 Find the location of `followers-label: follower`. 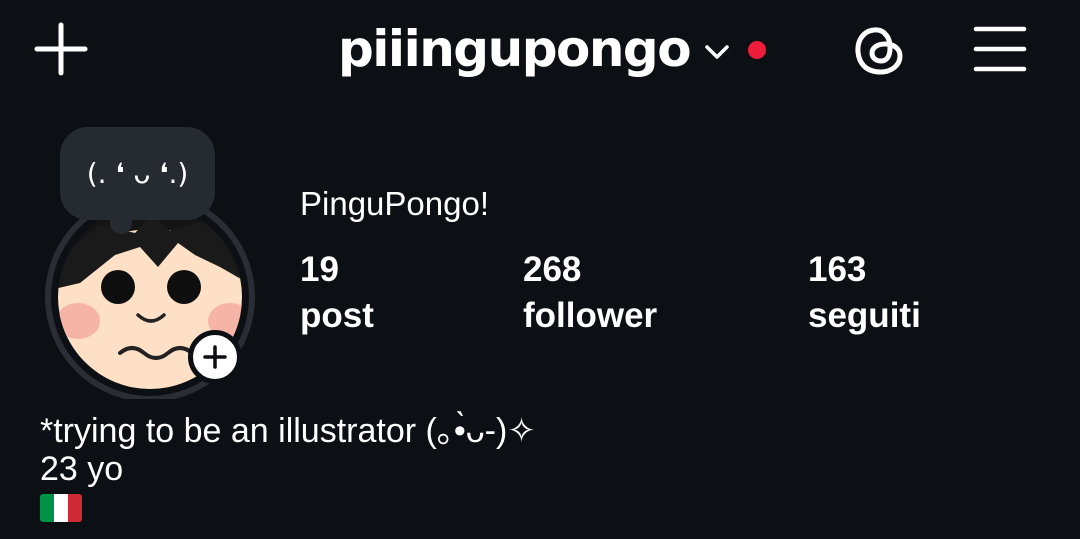

followers-label: follower is located at coordinates (590, 315).